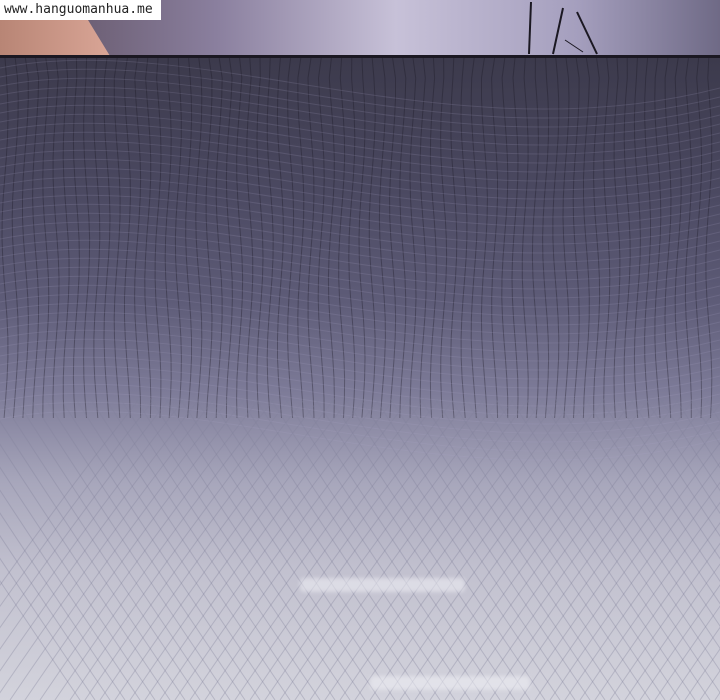  What do you see at coordinates (563, 28) in the screenshot?
I see `branch-lines` at bounding box center [563, 28].